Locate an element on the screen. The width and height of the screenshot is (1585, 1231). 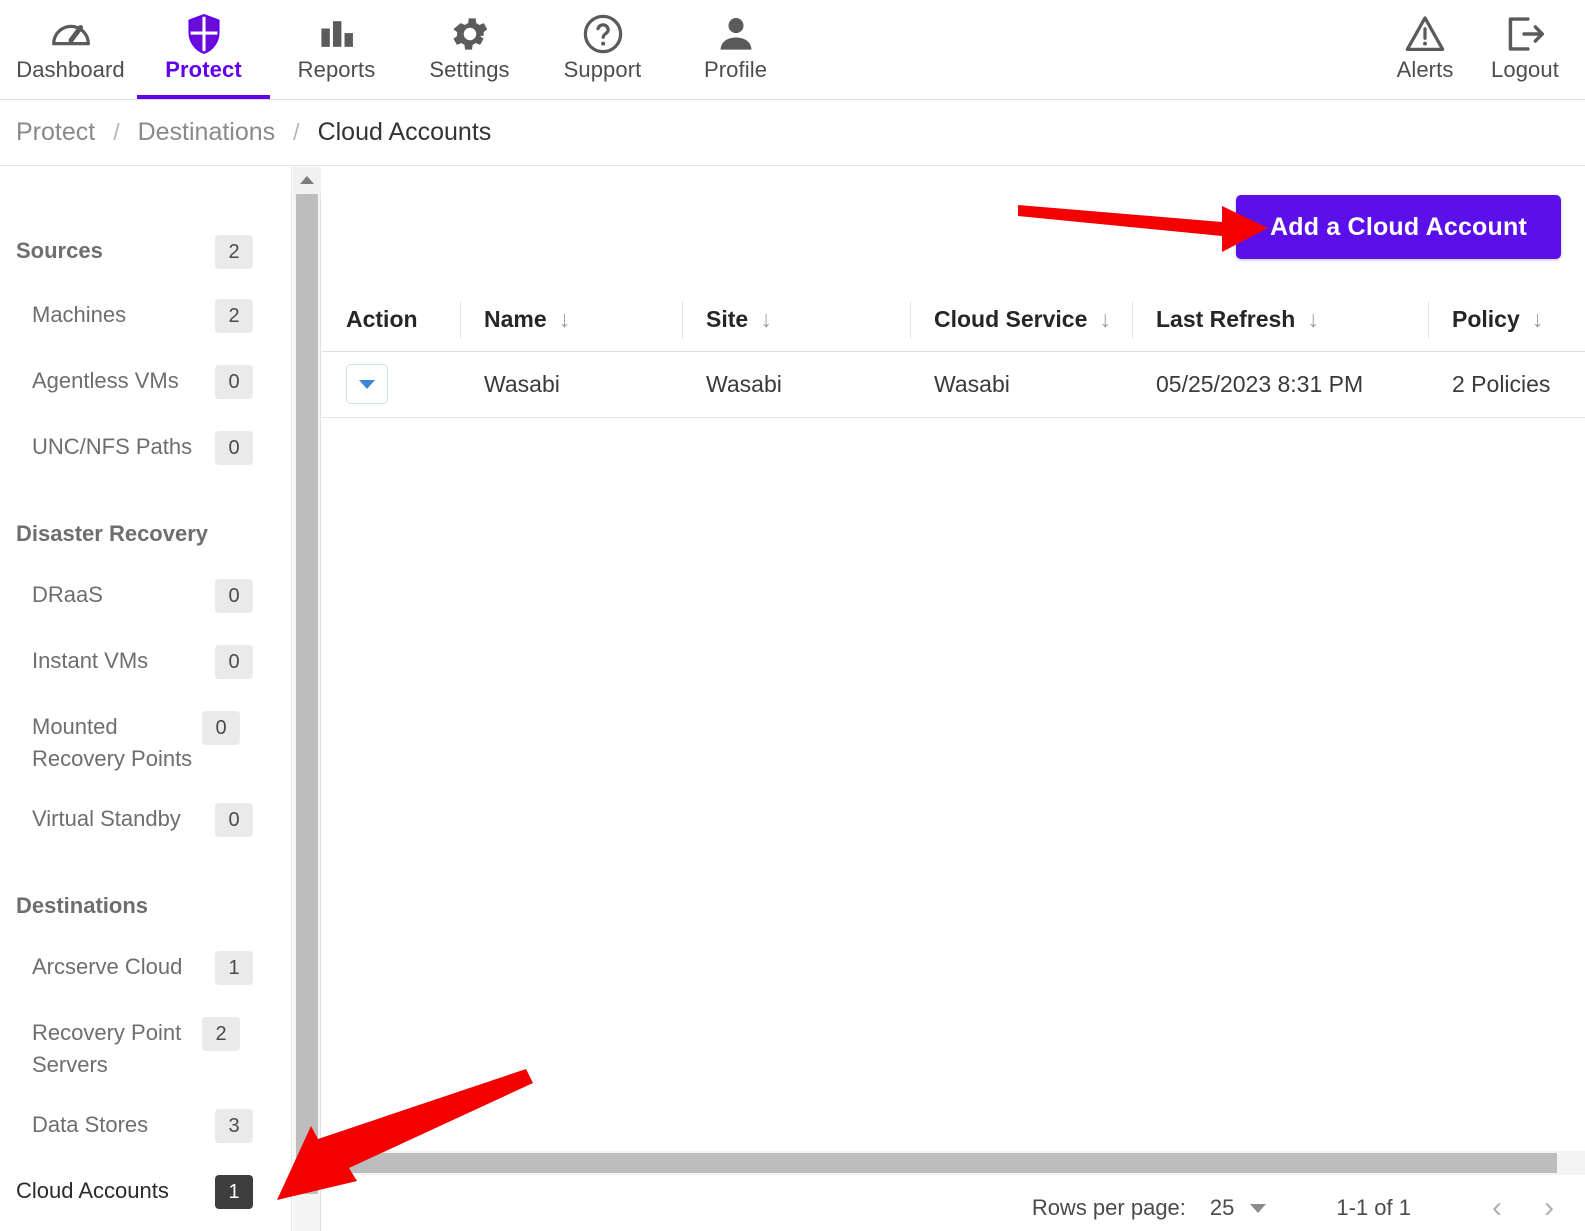
scroll-up-button is located at coordinates (307, 180).